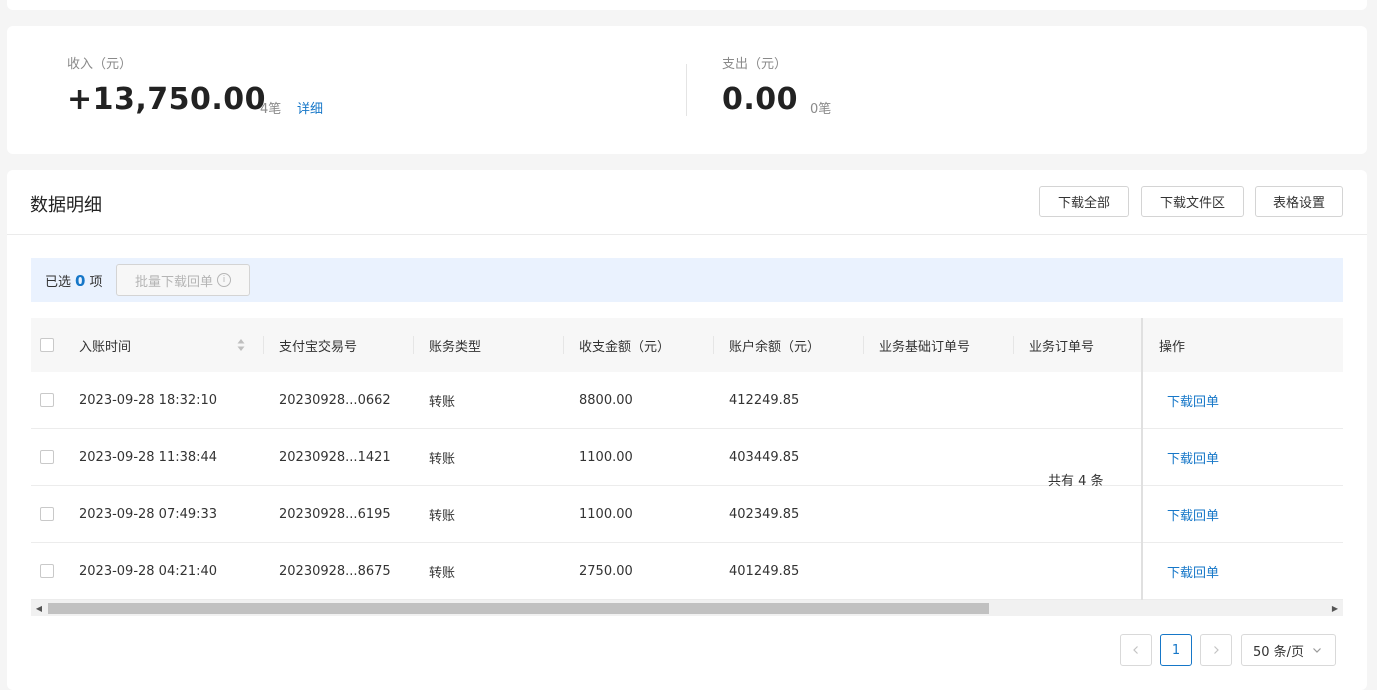  What do you see at coordinates (58, 282) in the screenshot?
I see `selection-prefix: 已选` at bounding box center [58, 282].